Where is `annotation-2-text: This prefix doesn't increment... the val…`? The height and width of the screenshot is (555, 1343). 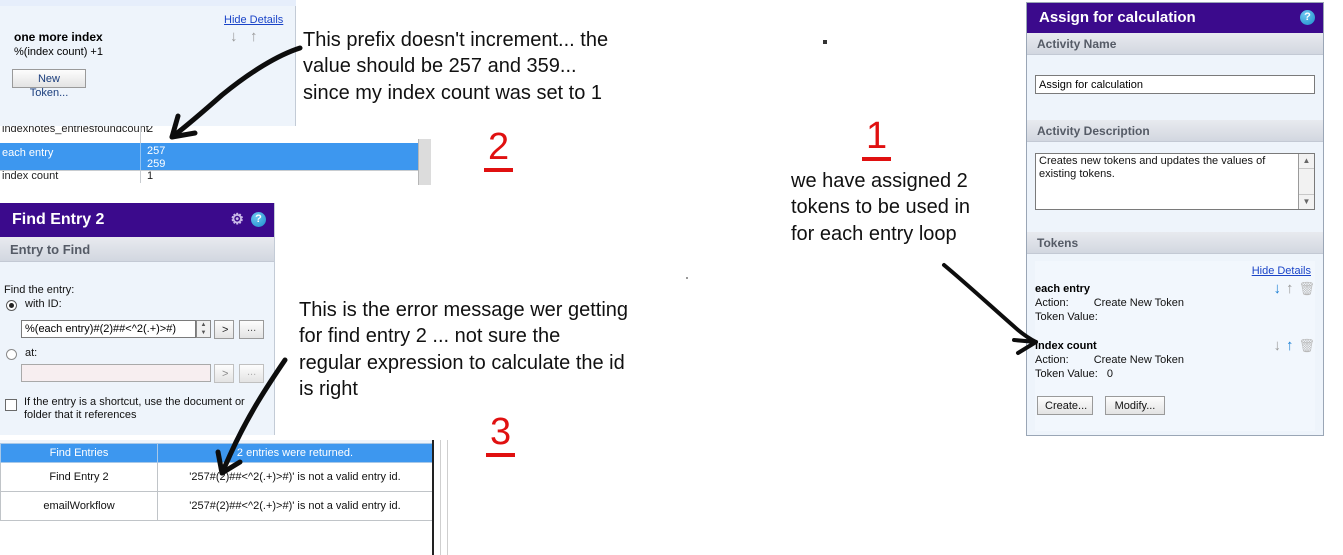 annotation-2-text: This prefix doesn't increment... the val… is located at coordinates (456, 66).